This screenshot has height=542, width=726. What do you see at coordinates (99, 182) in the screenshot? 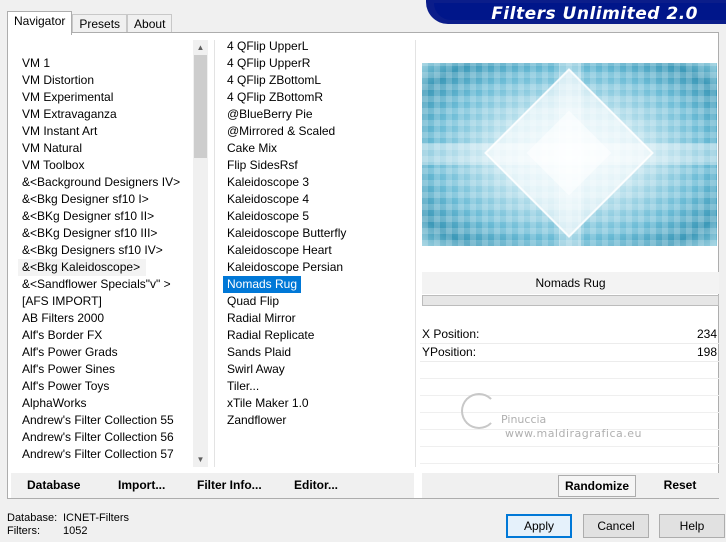
I see `category-item: &<Background Designers IV>` at bounding box center [99, 182].